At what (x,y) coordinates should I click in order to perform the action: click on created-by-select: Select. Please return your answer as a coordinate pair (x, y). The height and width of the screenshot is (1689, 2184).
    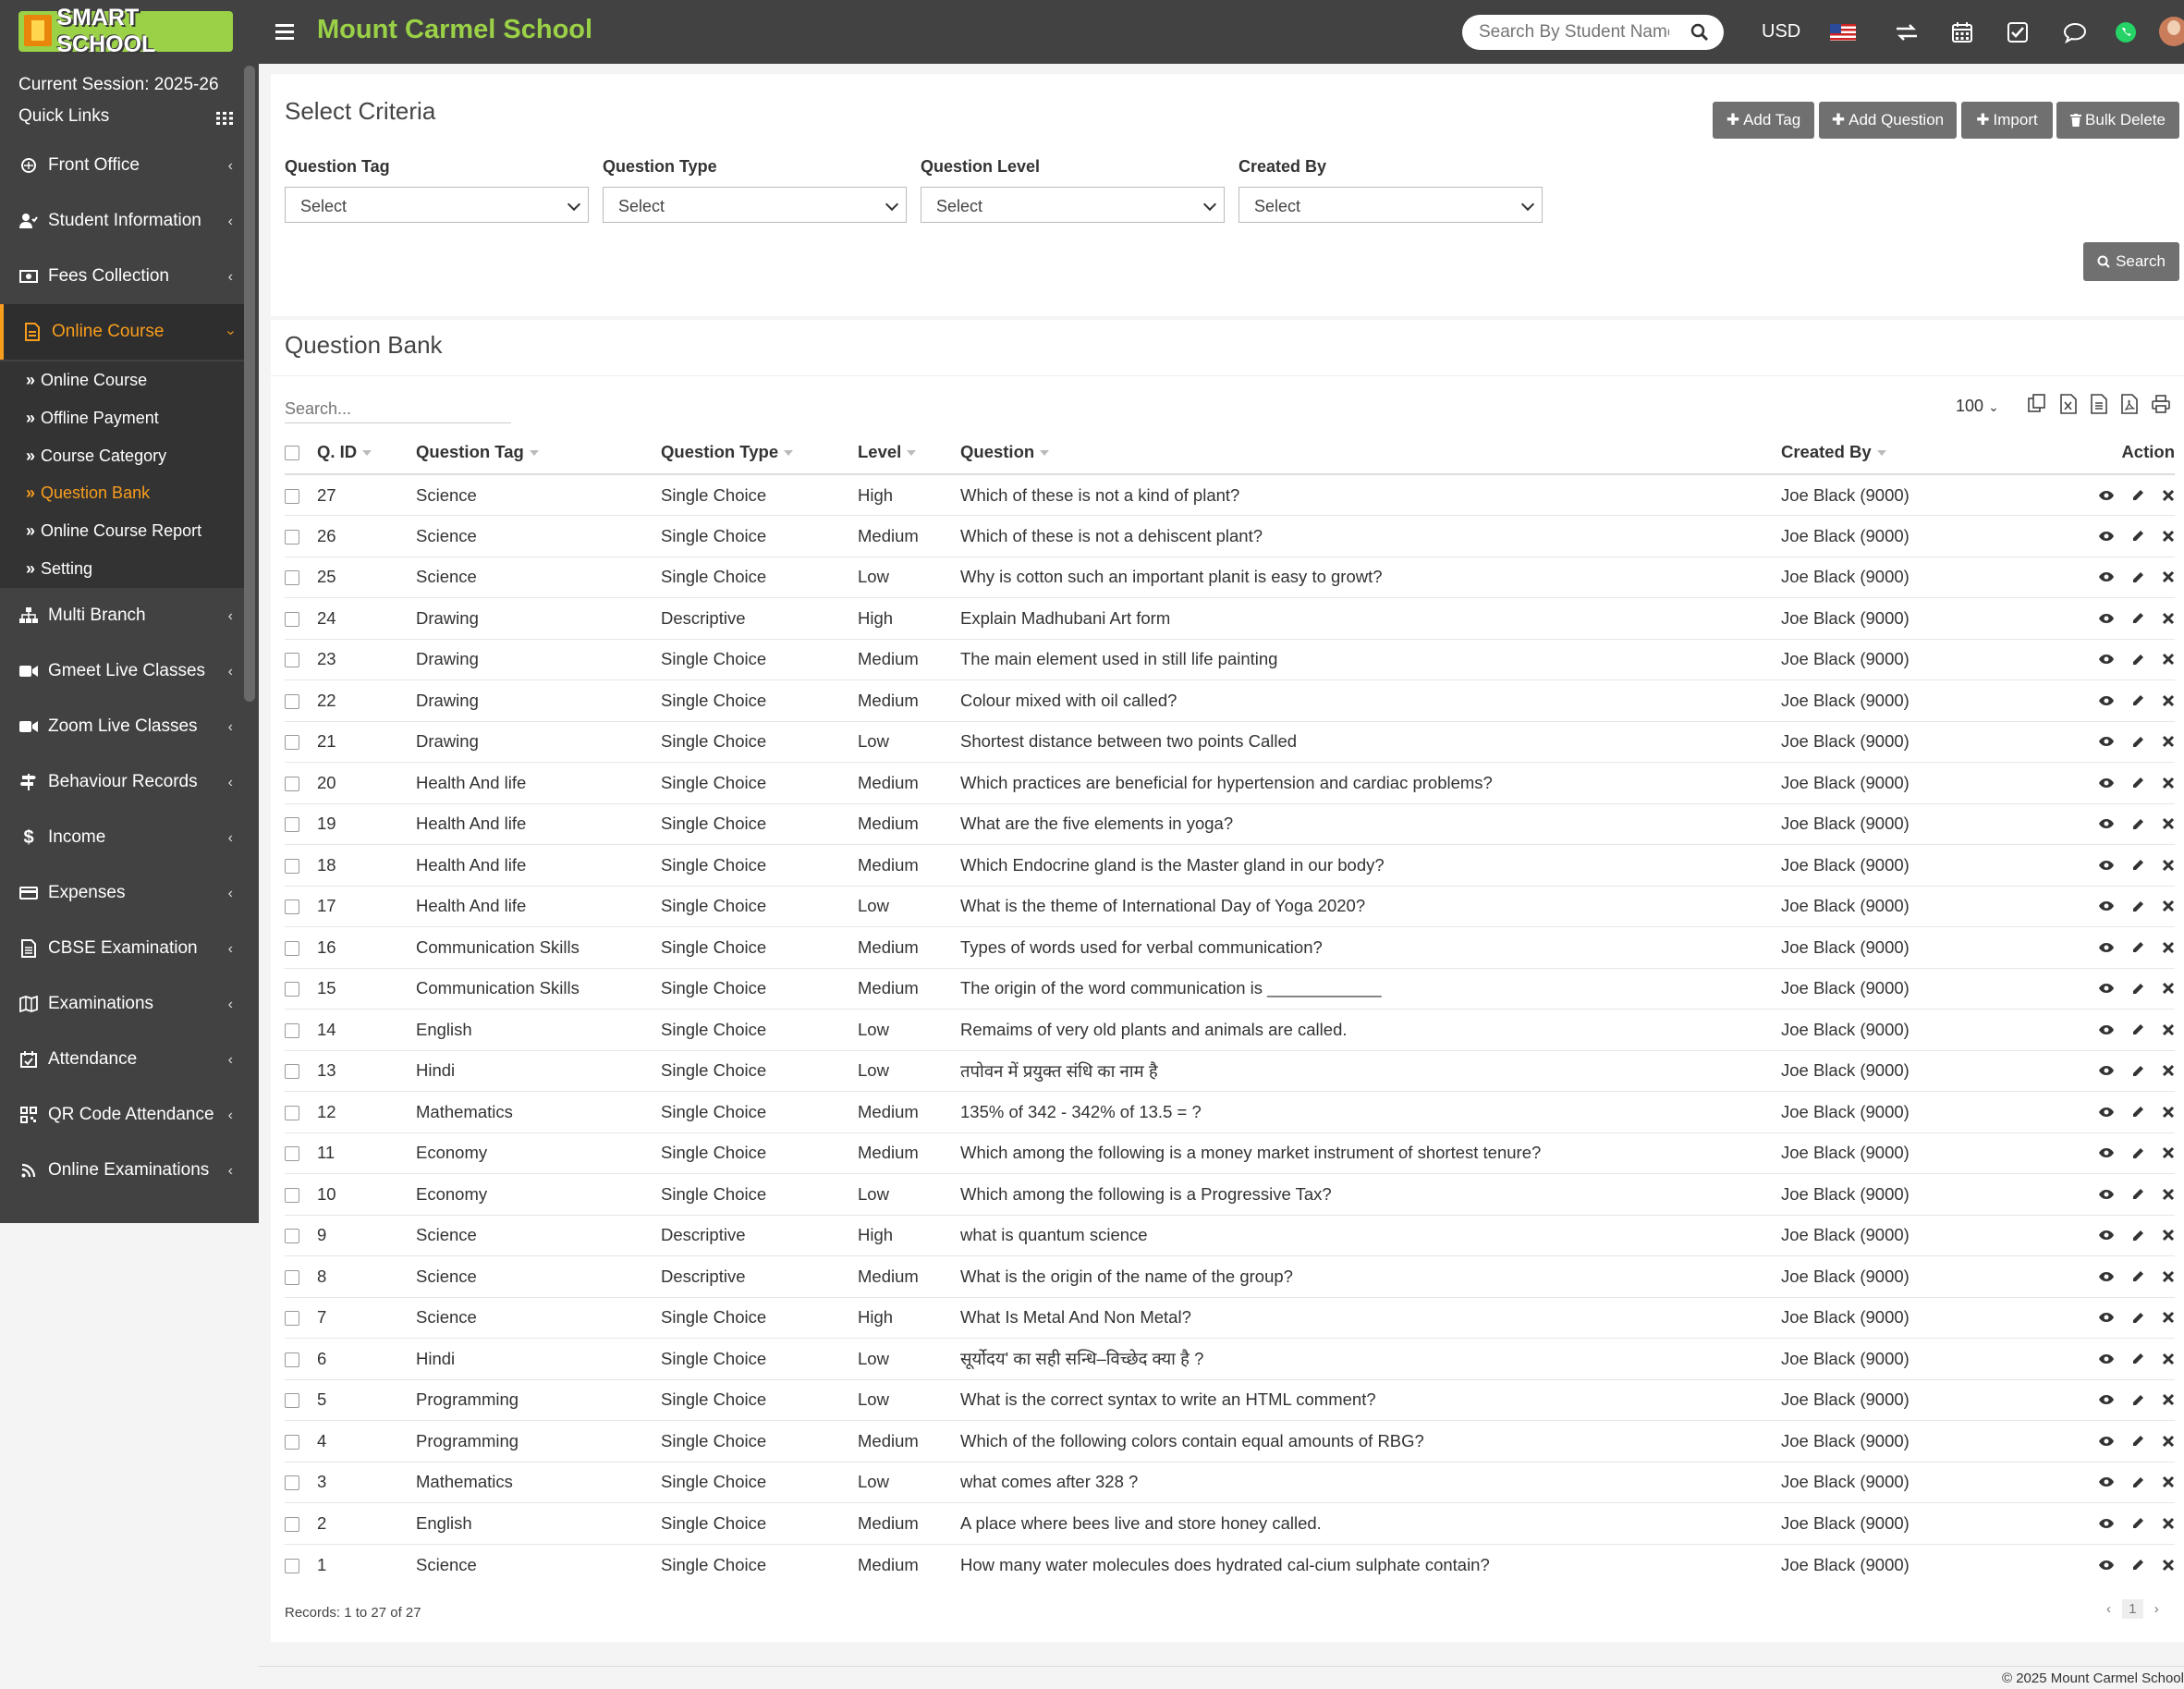
    Looking at the image, I should click on (1390, 205).